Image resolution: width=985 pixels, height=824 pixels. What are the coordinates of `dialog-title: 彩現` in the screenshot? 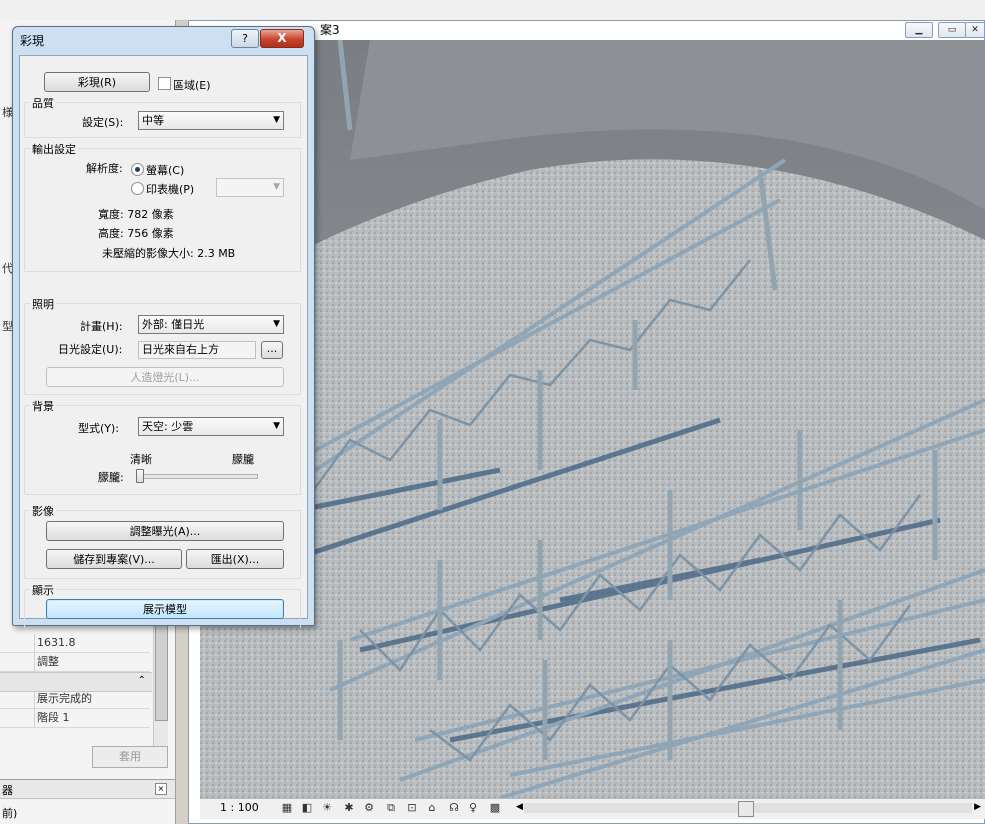 It's located at (32, 41).